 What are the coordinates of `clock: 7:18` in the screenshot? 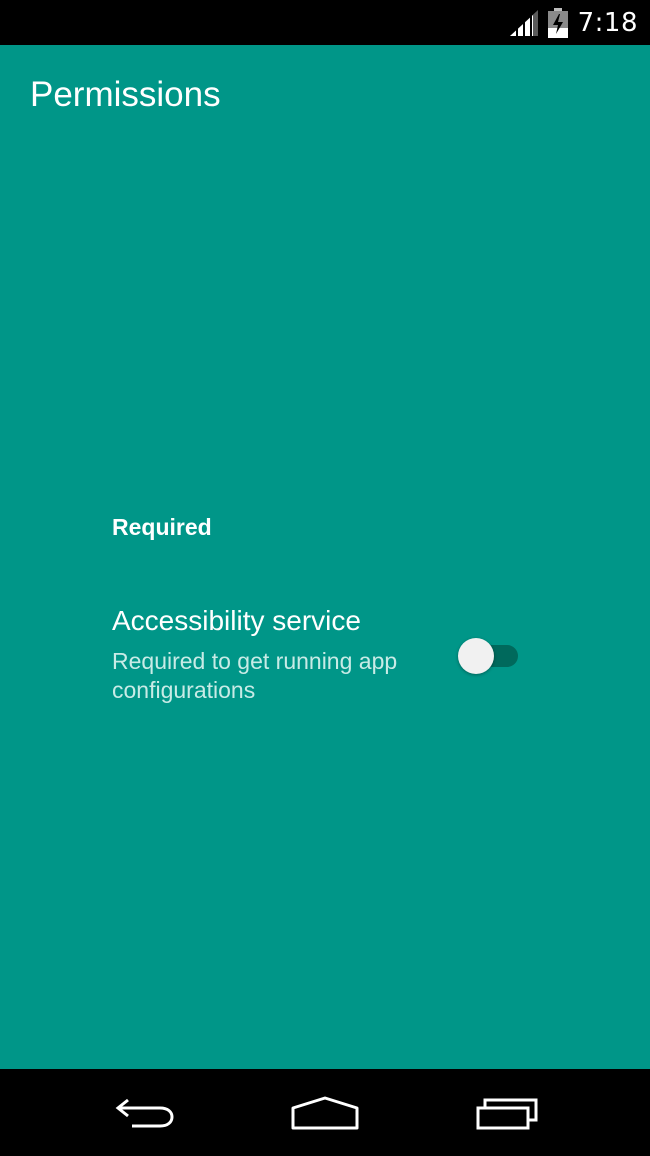 It's located at (607, 22).